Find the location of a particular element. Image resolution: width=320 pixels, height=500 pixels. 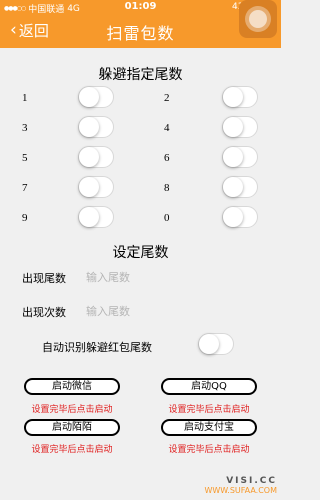

count-input is located at coordinates (166, 311).